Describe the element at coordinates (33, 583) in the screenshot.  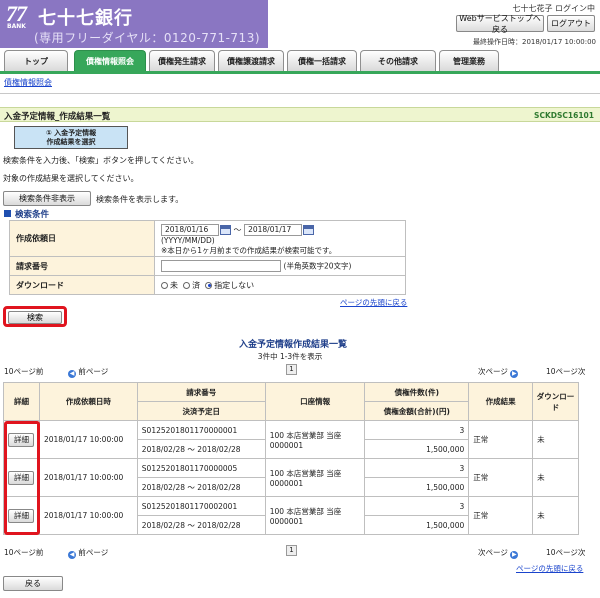
I see `back-button: 戻る` at that location.